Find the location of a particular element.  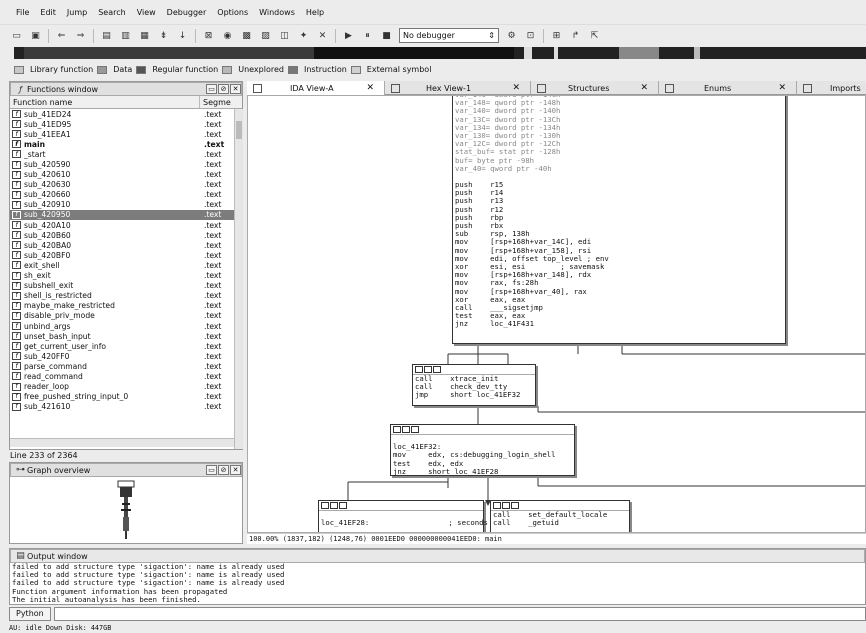

string-icon: ◫ is located at coordinates (284, 36).